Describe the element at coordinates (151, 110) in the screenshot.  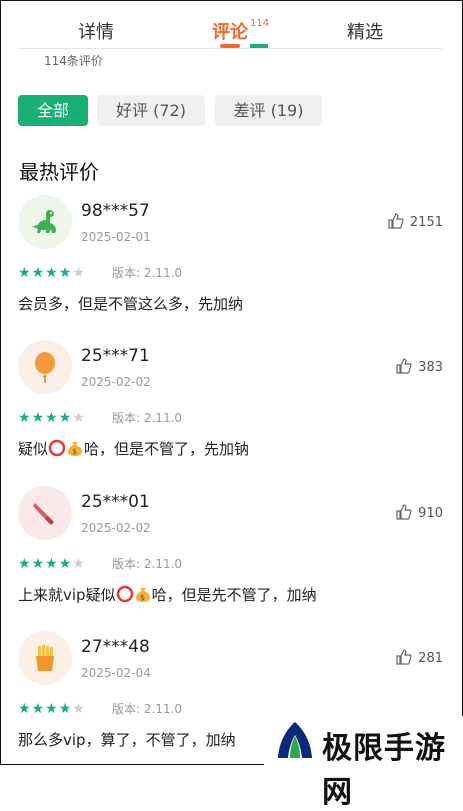
I see `filter-good-button: 好评 (72)` at that location.